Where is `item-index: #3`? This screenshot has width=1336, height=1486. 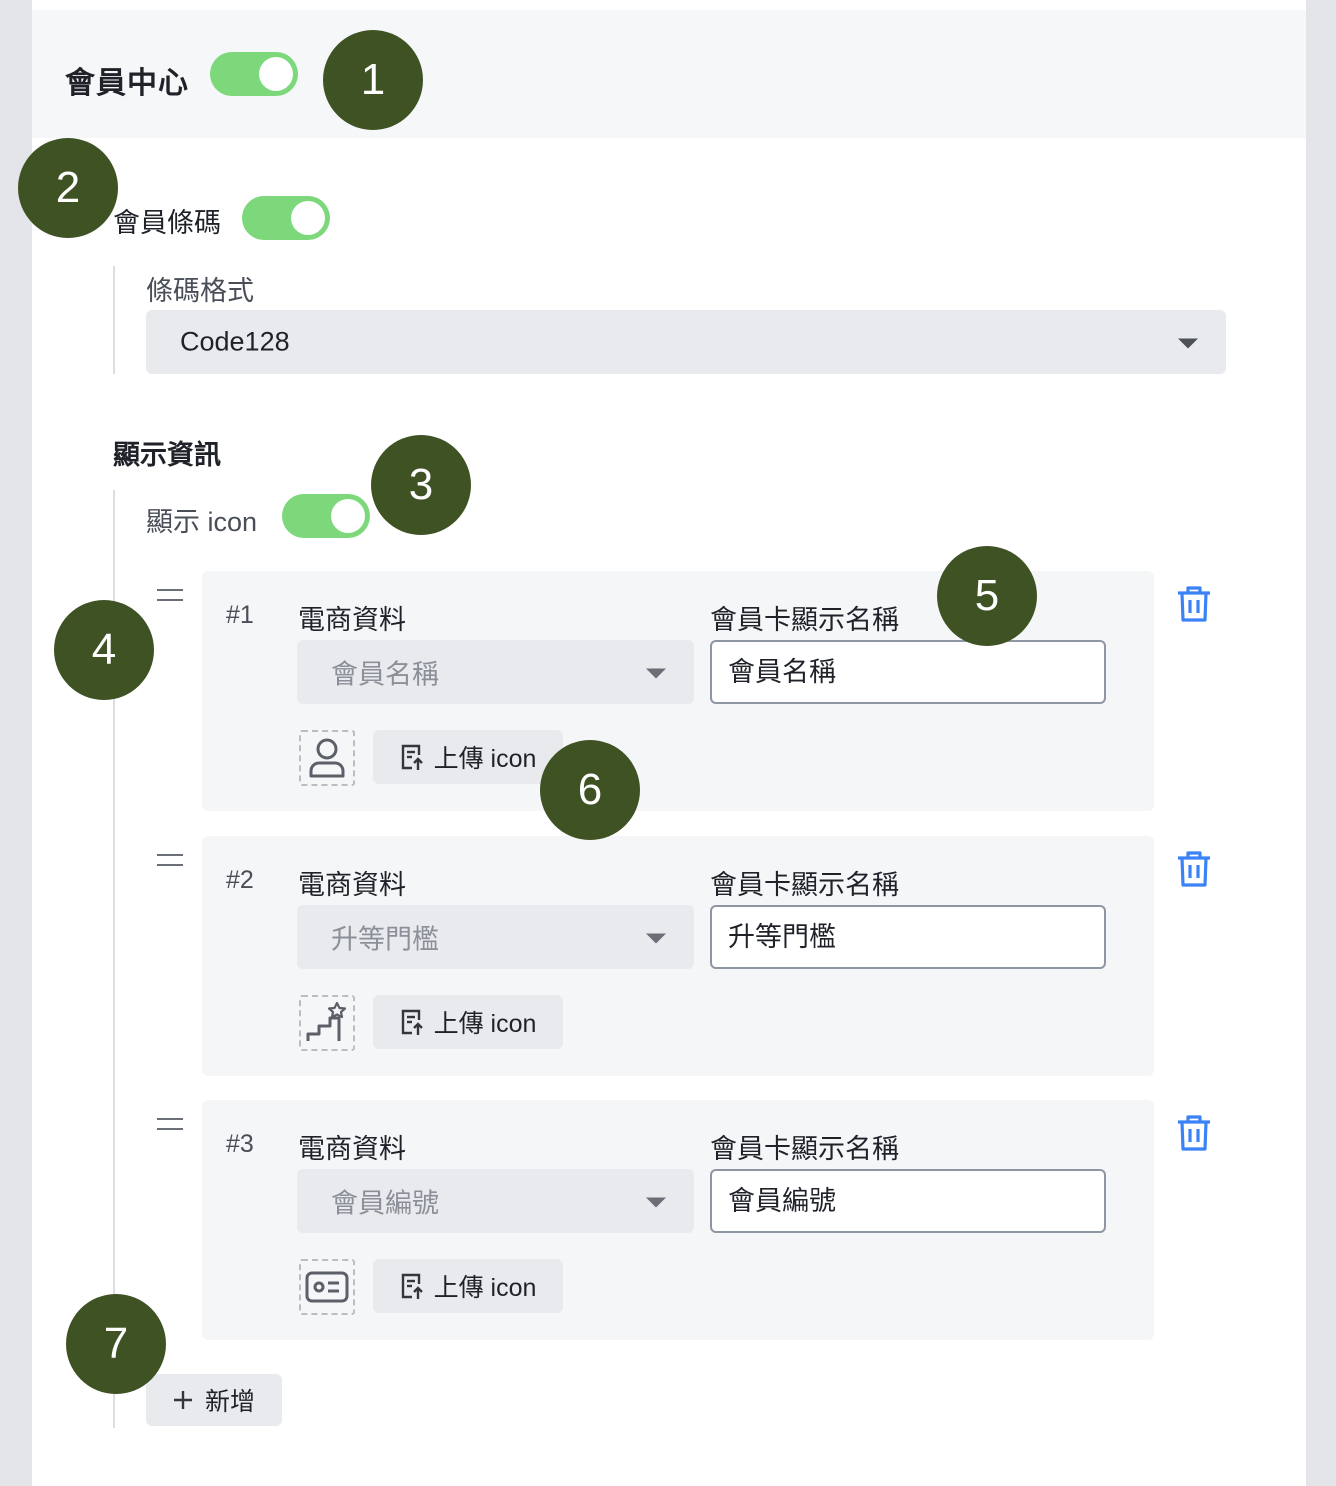 item-index: #3 is located at coordinates (240, 1144).